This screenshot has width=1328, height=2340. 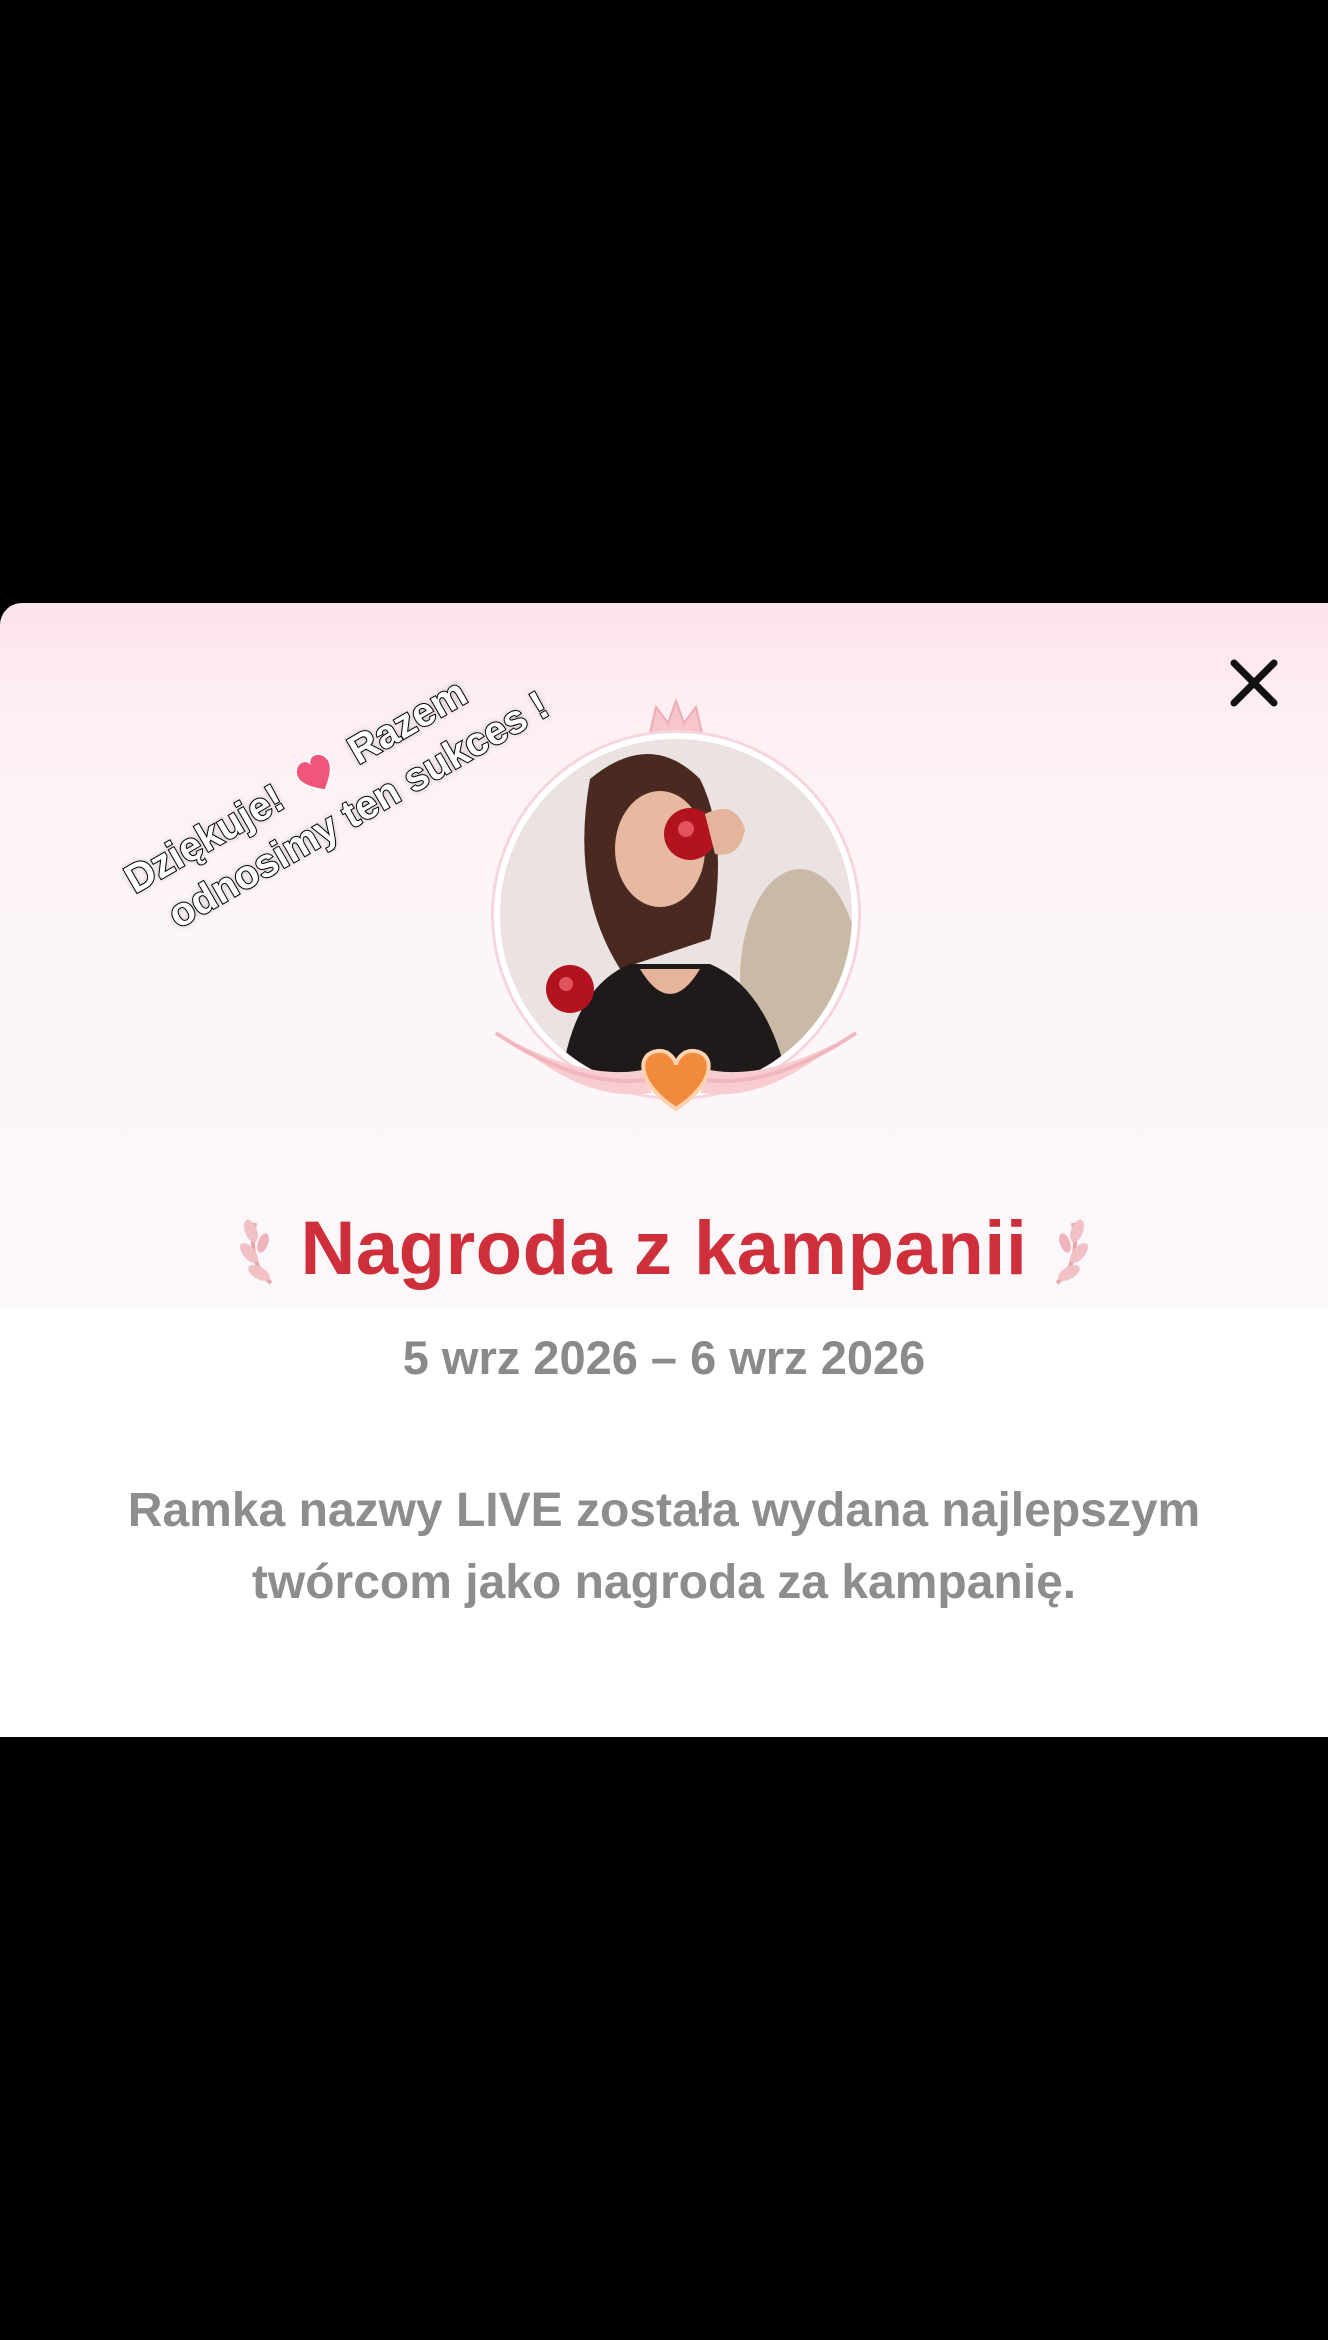 I want to click on date-range: 5 wrz 2026 – 6 wrz 2026, so click(x=664, y=1357).